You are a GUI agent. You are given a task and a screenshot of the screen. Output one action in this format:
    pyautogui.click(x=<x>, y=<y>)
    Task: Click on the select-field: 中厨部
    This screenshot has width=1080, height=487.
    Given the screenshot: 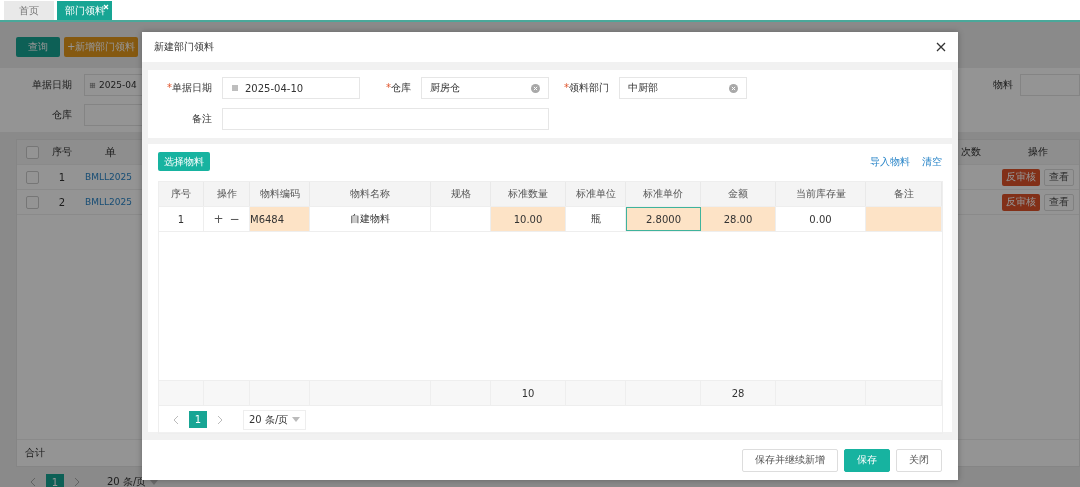 What is the action you would take?
    pyautogui.click(x=683, y=88)
    